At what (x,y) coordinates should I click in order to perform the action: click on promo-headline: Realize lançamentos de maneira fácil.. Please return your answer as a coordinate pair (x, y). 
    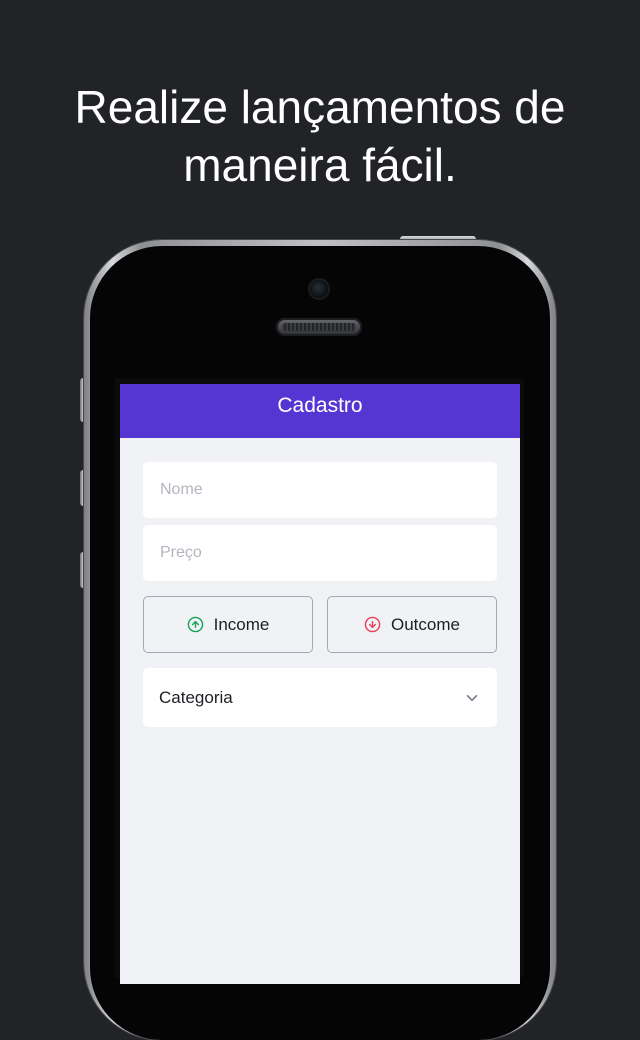
    Looking at the image, I should click on (320, 136).